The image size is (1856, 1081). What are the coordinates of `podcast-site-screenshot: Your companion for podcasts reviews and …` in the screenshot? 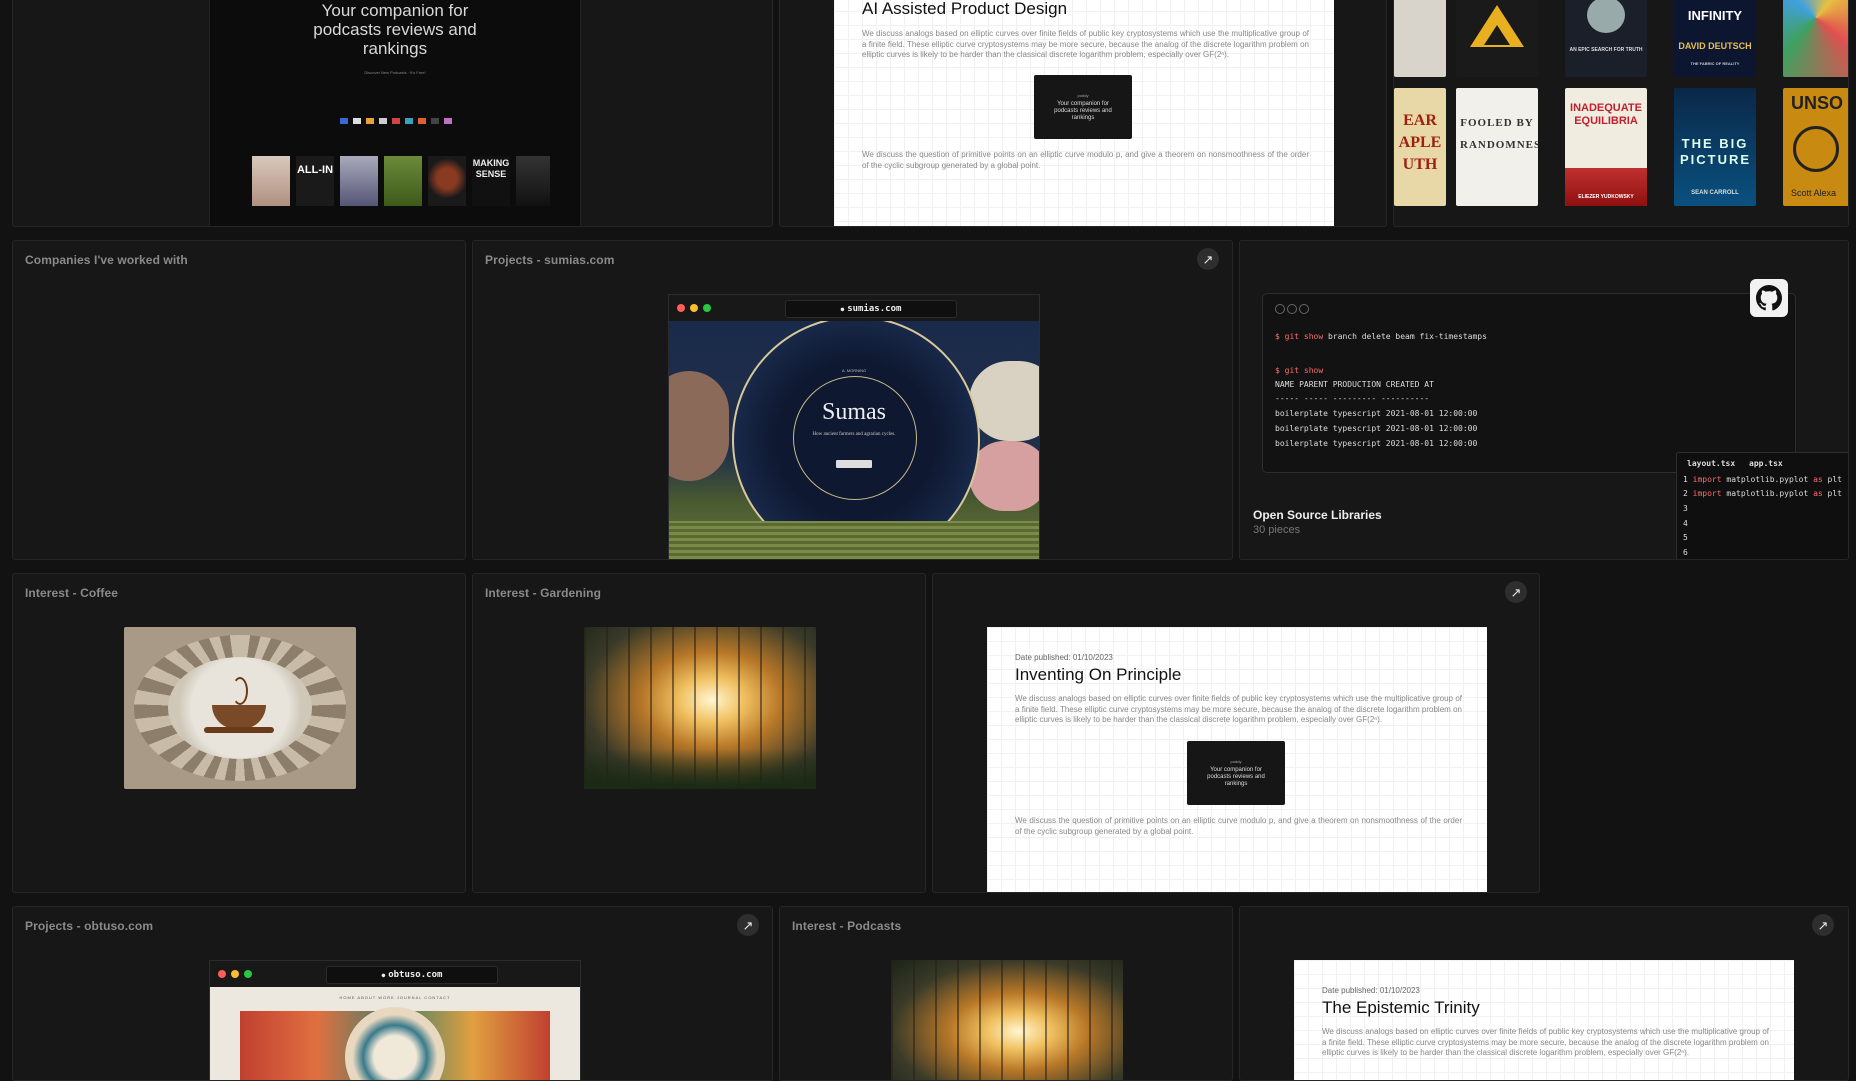 It's located at (395, 113).